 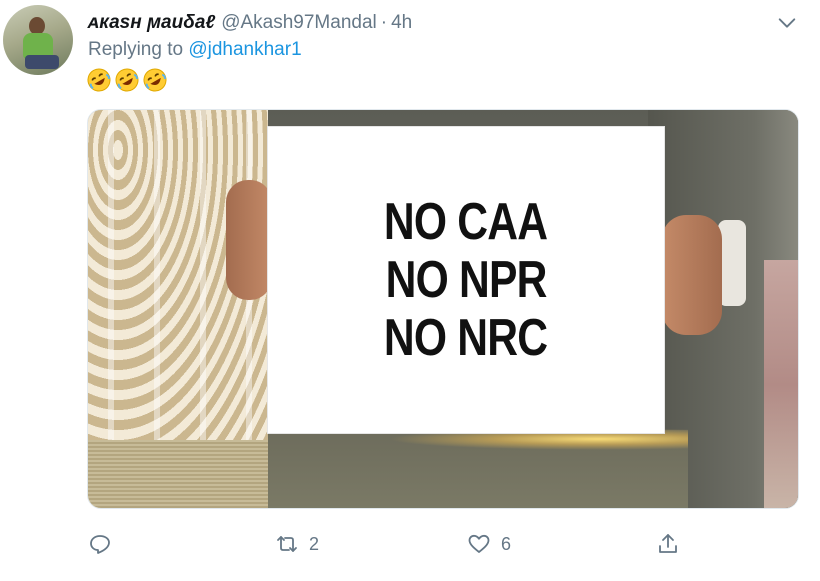 I want to click on placard-line: NO CAA, so click(x=466, y=222).